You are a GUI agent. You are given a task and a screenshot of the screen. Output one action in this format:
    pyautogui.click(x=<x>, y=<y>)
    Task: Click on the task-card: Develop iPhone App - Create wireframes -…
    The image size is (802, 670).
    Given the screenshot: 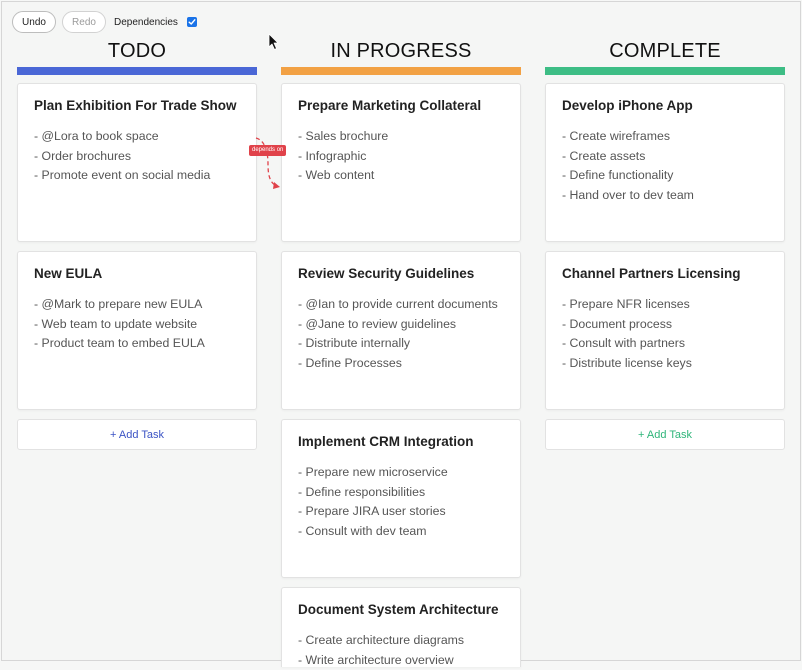 What is the action you would take?
    pyautogui.click(x=665, y=162)
    